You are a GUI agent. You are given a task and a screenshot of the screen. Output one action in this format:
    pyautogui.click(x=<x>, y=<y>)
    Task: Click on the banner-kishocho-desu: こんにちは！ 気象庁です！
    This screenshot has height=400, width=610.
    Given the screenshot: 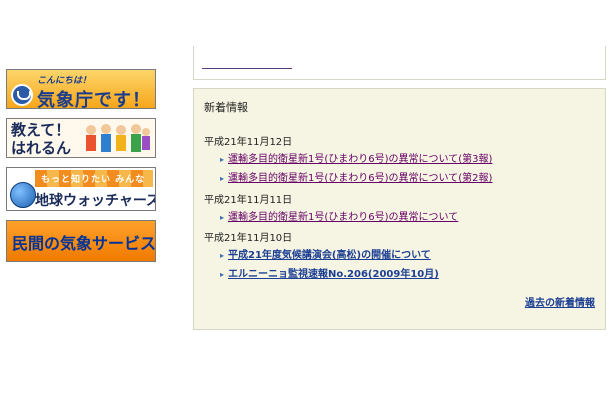 What is the action you would take?
    pyautogui.click(x=81, y=89)
    